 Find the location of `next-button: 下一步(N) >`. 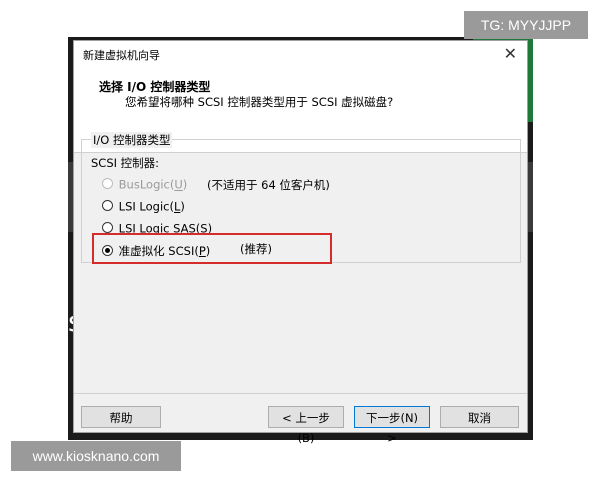

next-button: 下一步(N) > is located at coordinates (392, 425).